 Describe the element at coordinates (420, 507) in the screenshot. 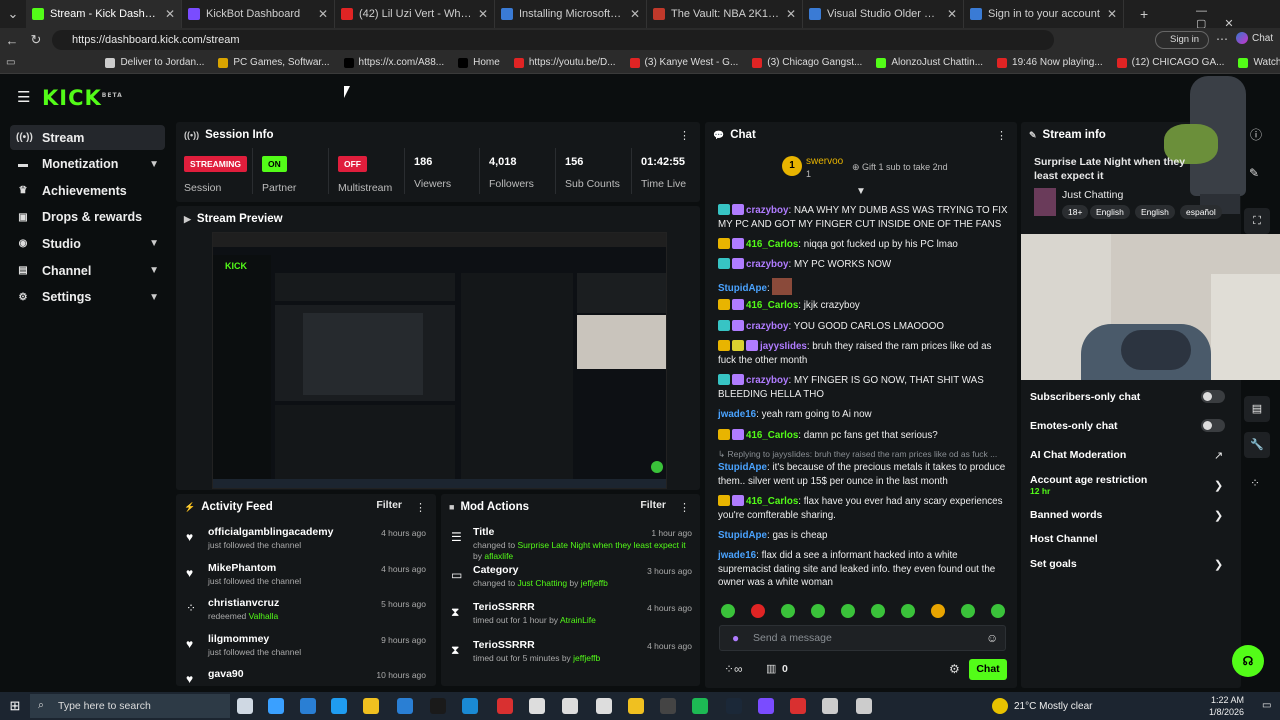

I see `activity-kebab-icon: ⋮` at that location.